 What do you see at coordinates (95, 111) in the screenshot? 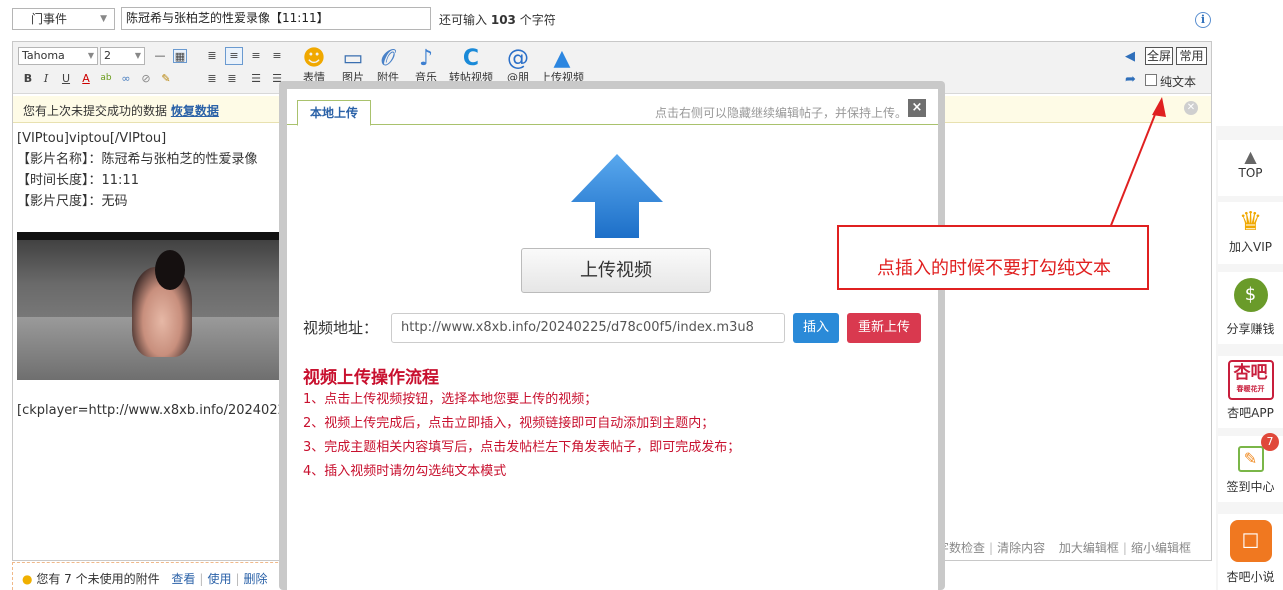
I see `recover-text: 您有上次未提交成功的数据` at bounding box center [95, 111].